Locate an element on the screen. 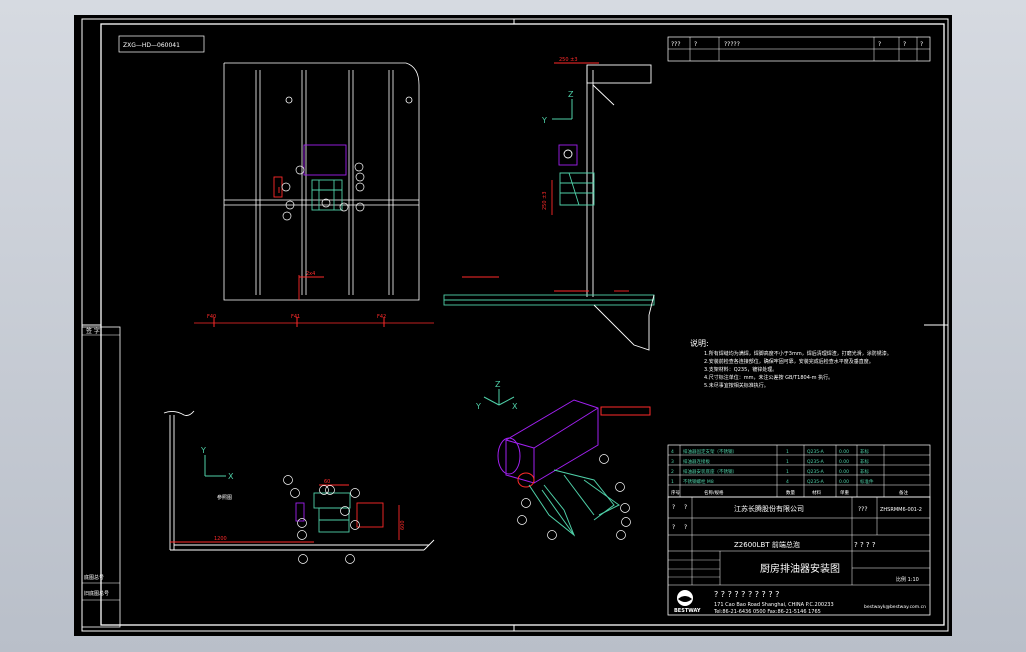 The image size is (1026, 652). plan-view-top is located at coordinates (321, 181).